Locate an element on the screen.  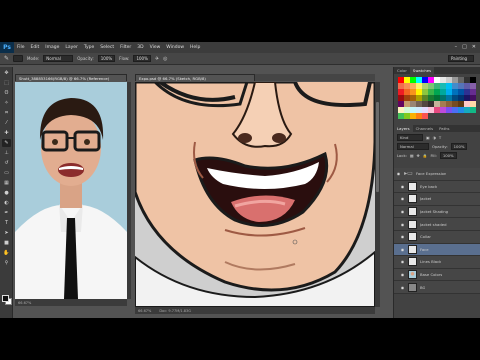
tab-paths: Paths is located at coordinates (444, 128).